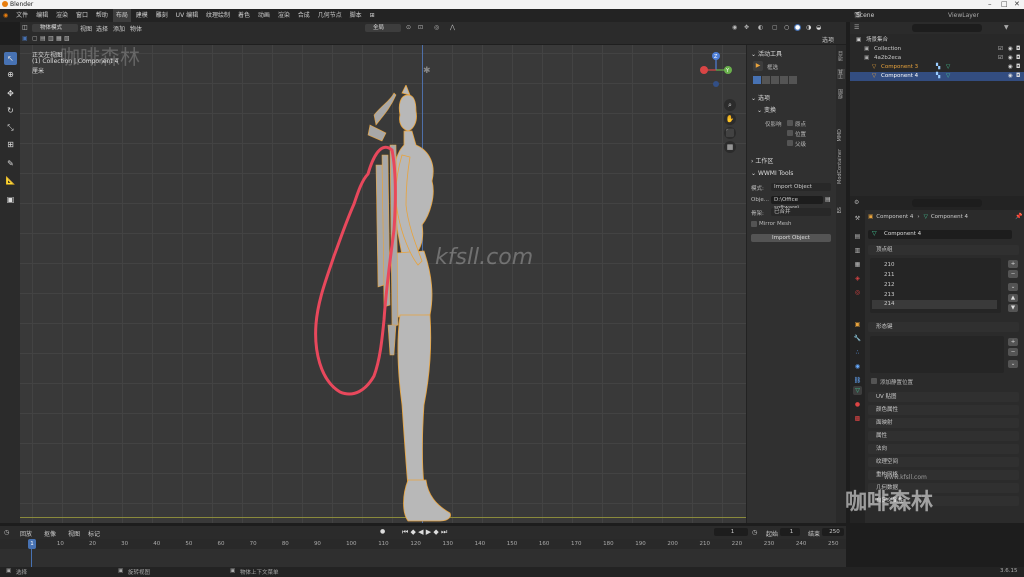 The height and width of the screenshot is (577, 1024). Describe the element at coordinates (857, 380) in the screenshot. I see `constraints-tab-icon: ⛓` at that location.